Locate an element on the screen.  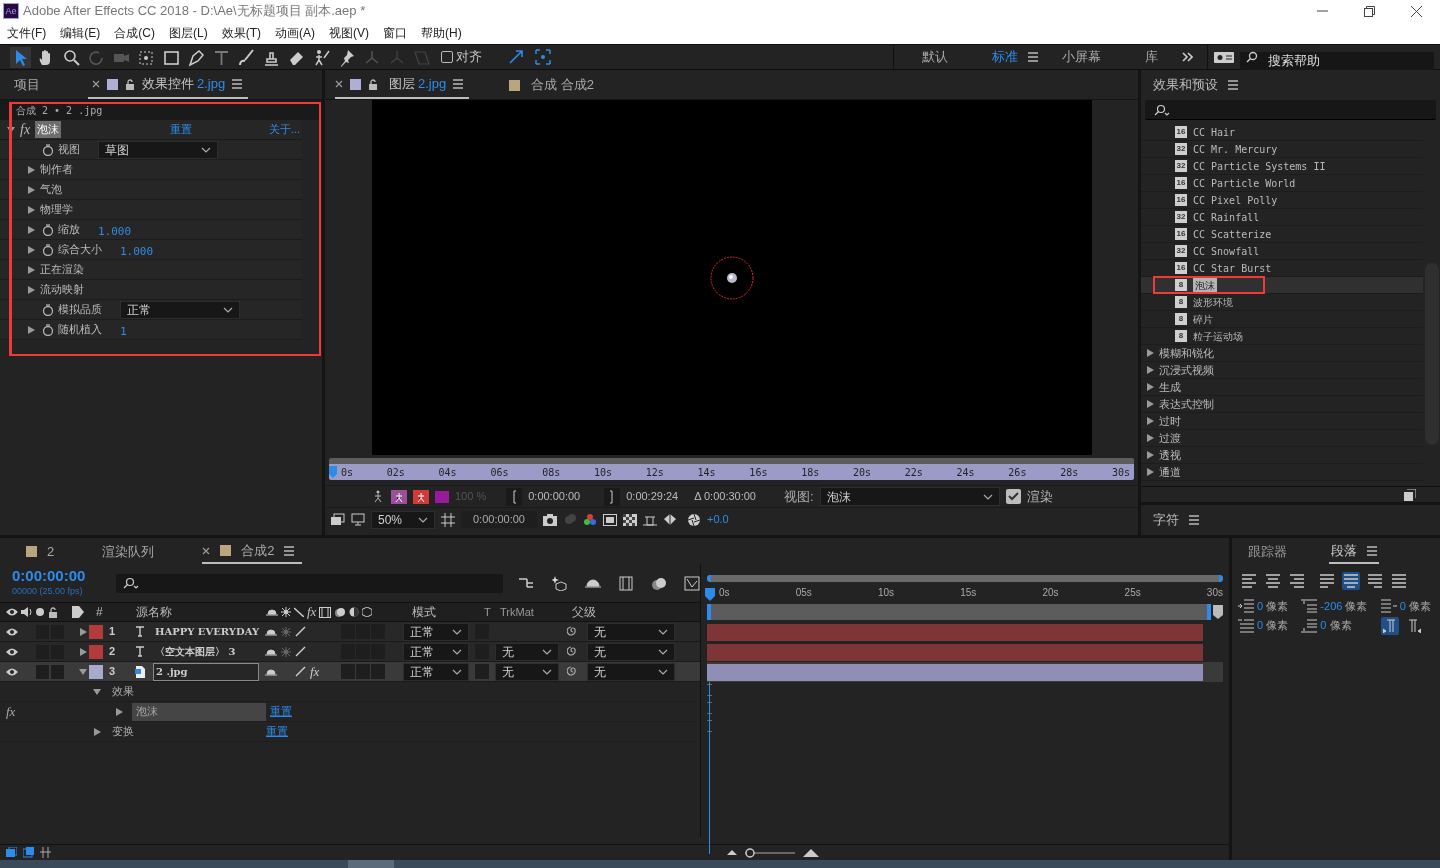
exposure-value: +0.0 is located at coordinates (718, 519).